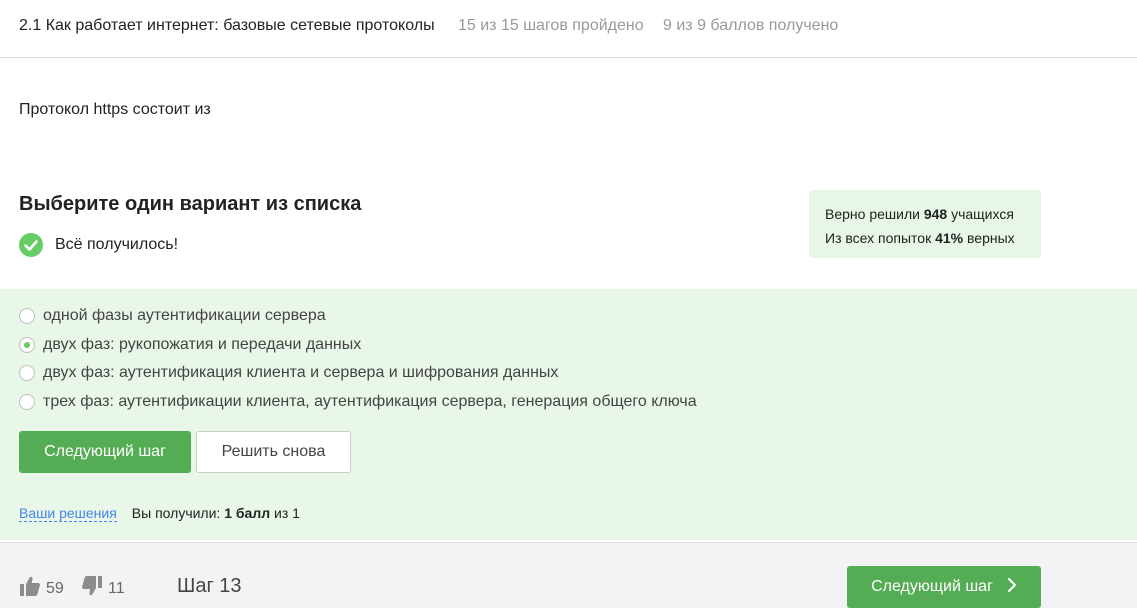 Image resolution: width=1137 pixels, height=608 pixels. Describe the element at coordinates (273, 452) in the screenshot. I see `retry-button: Решить снова` at that location.